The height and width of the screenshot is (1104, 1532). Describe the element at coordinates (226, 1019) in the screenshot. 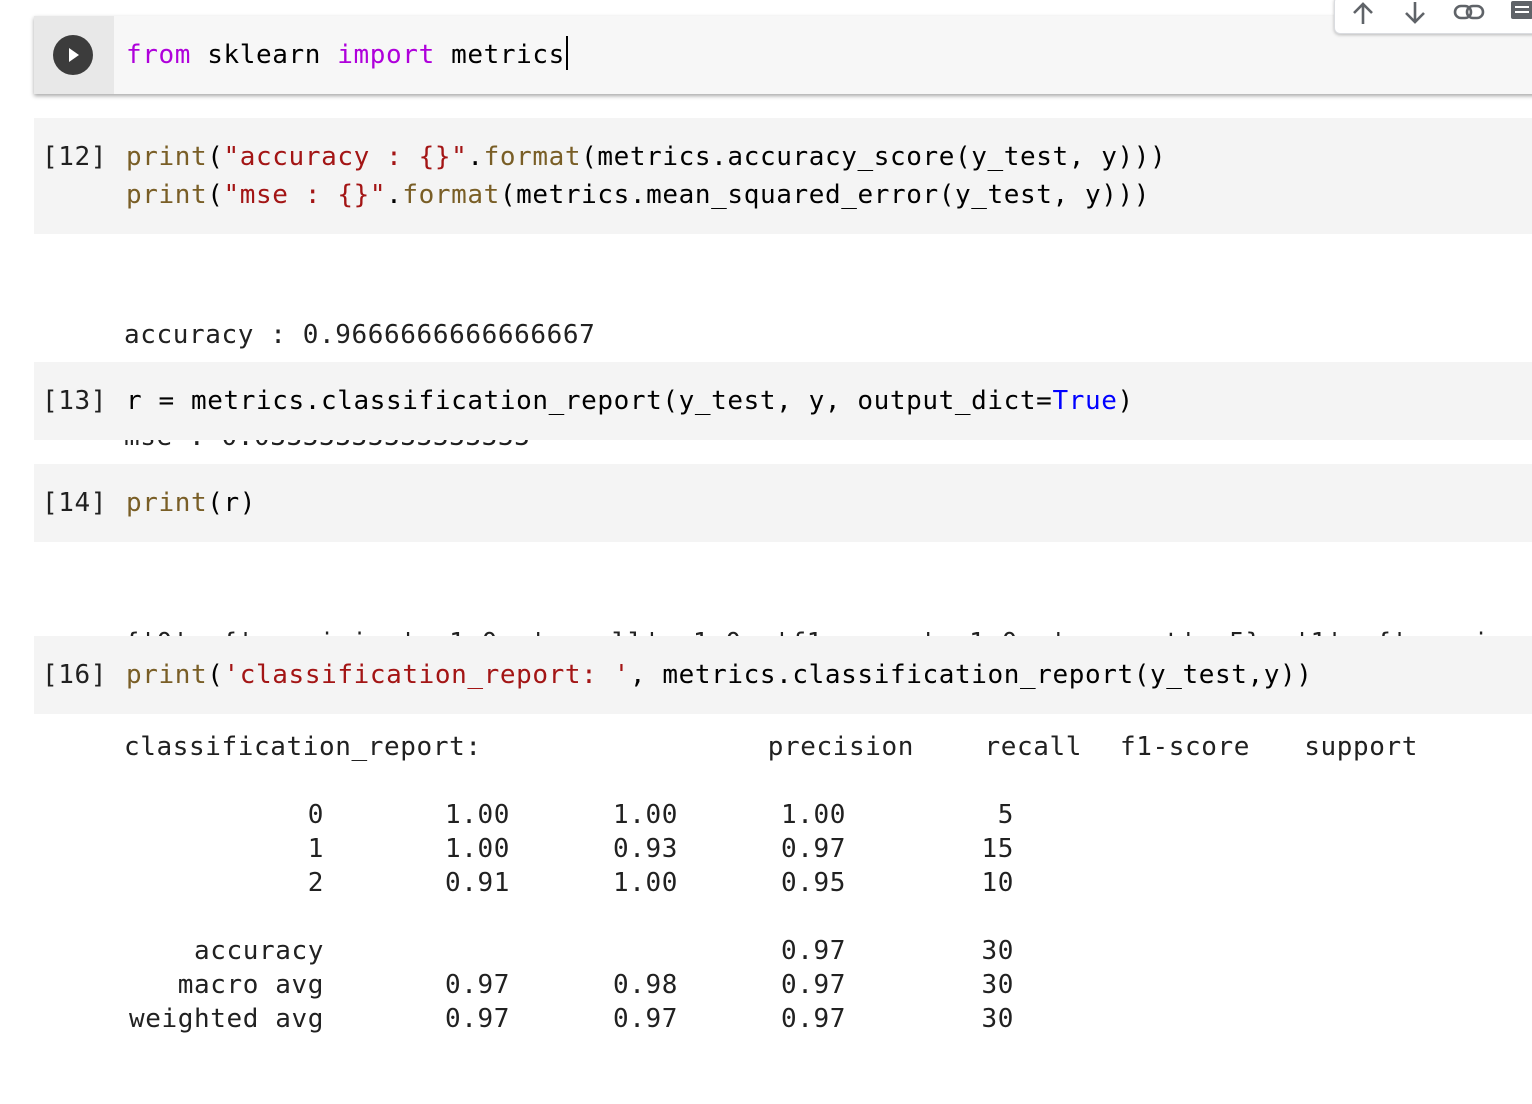

I see `row-label: weighted avg` at that location.